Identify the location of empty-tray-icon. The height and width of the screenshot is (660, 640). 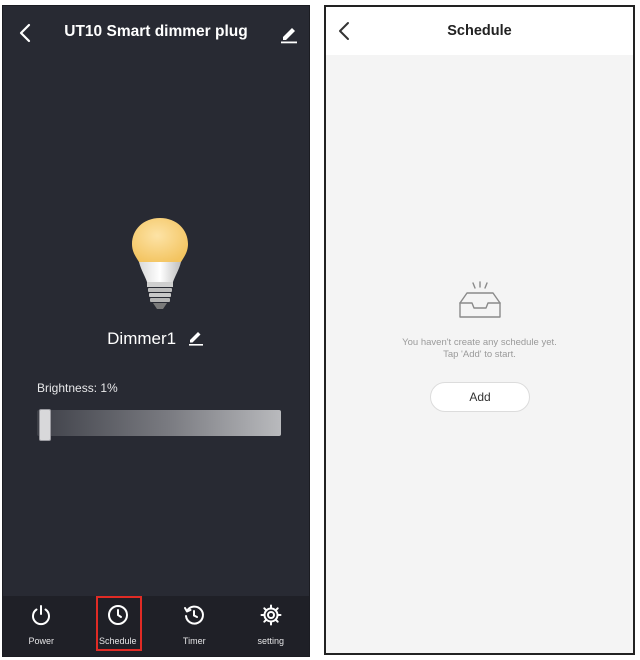
(480, 299).